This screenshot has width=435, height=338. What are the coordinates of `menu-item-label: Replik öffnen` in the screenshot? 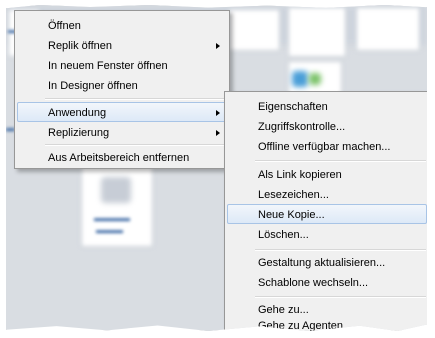 It's located at (80, 46).